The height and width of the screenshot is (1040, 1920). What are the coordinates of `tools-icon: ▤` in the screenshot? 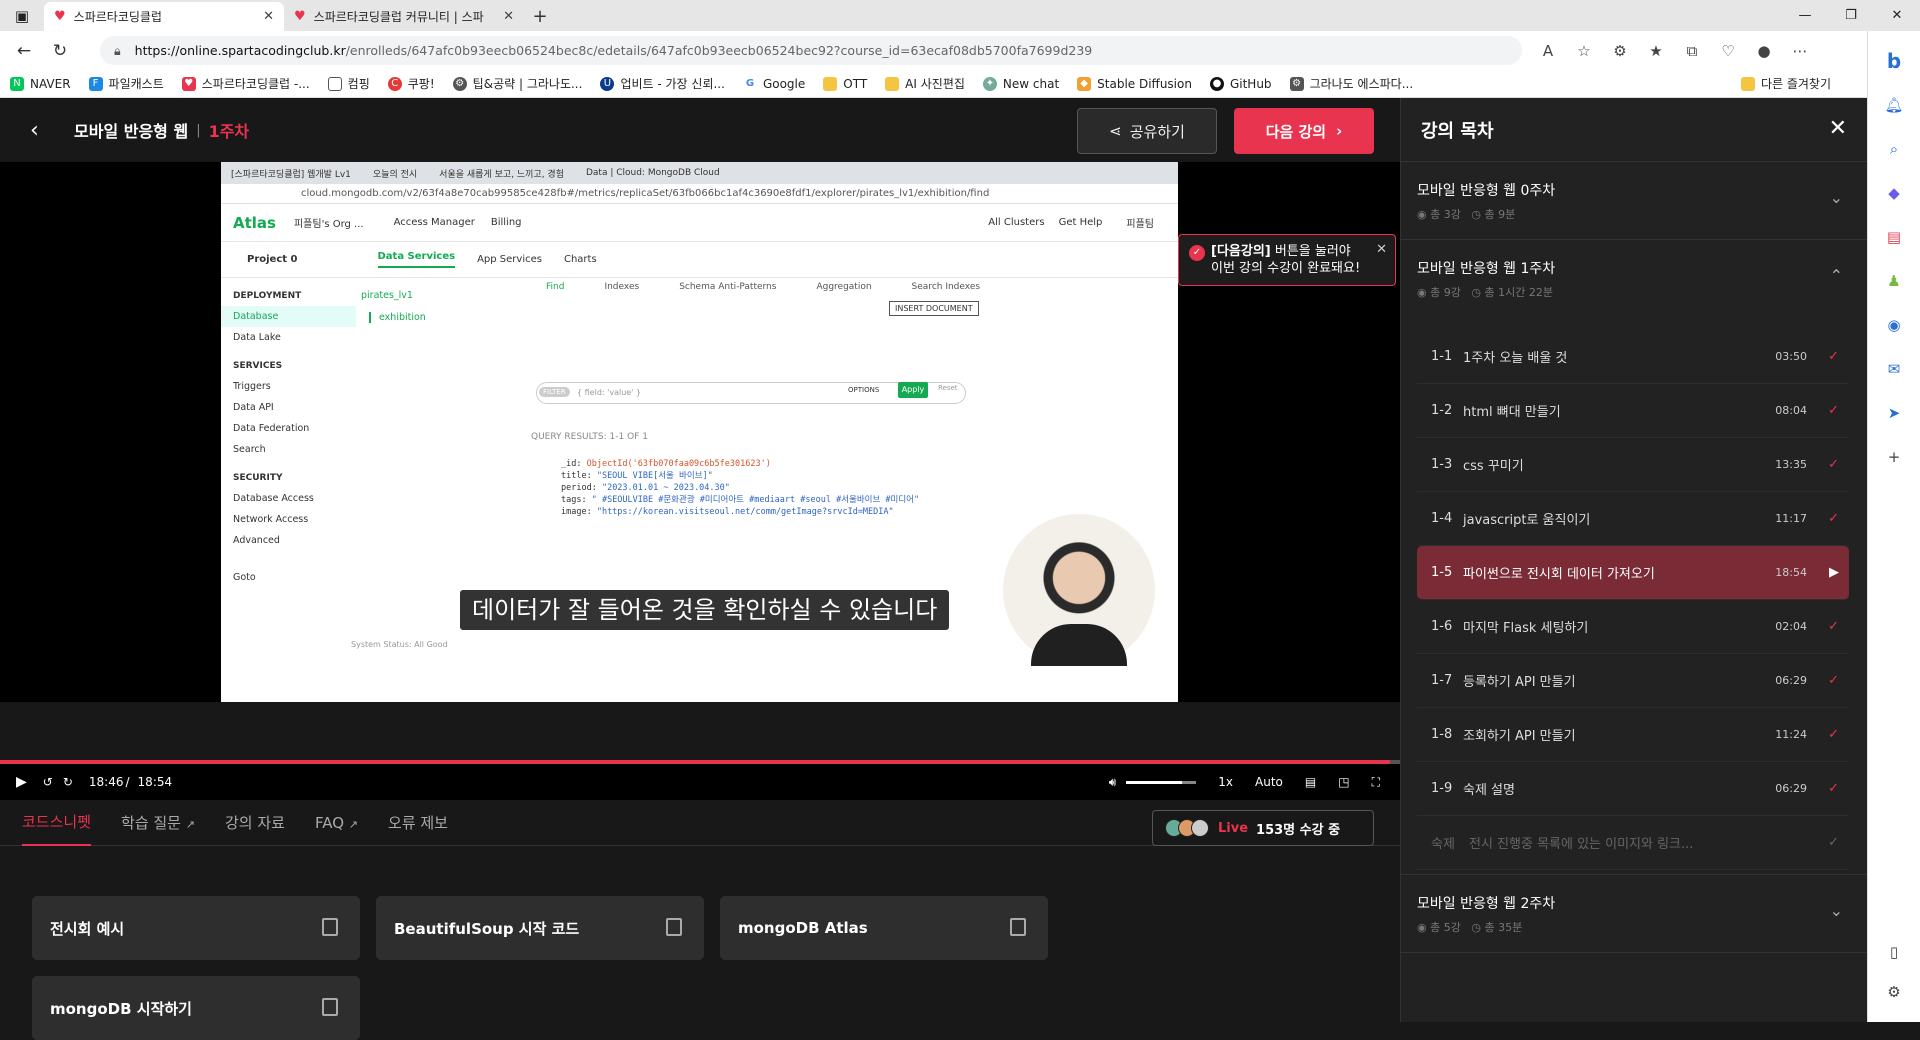 It's located at (1894, 237).